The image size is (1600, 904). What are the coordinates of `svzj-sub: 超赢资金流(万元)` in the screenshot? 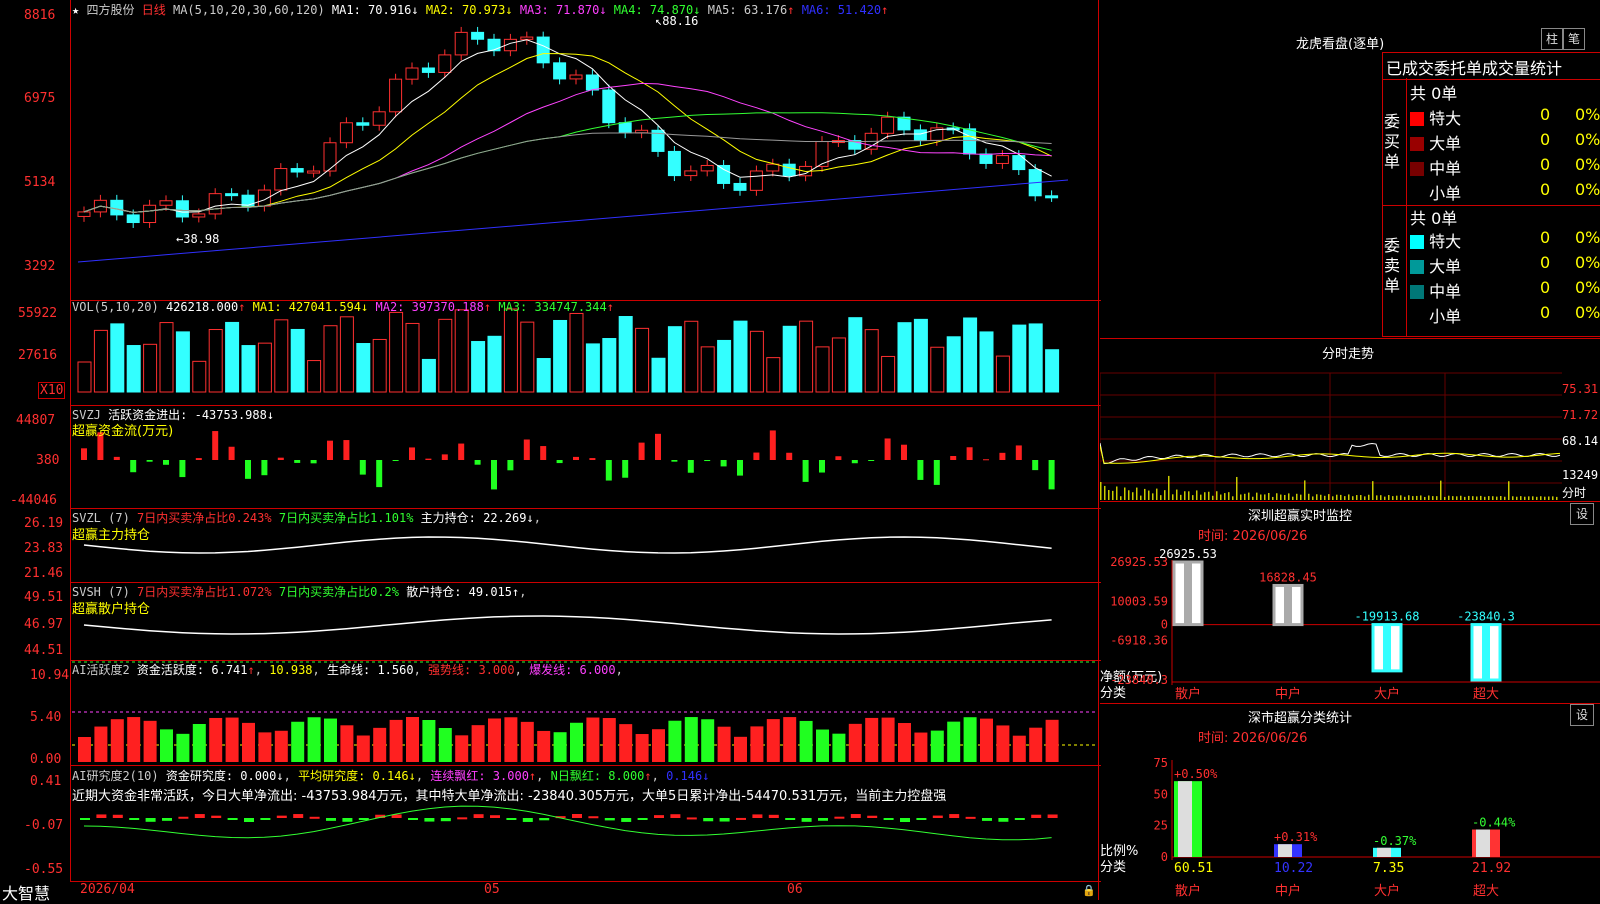 It's located at (123, 431).